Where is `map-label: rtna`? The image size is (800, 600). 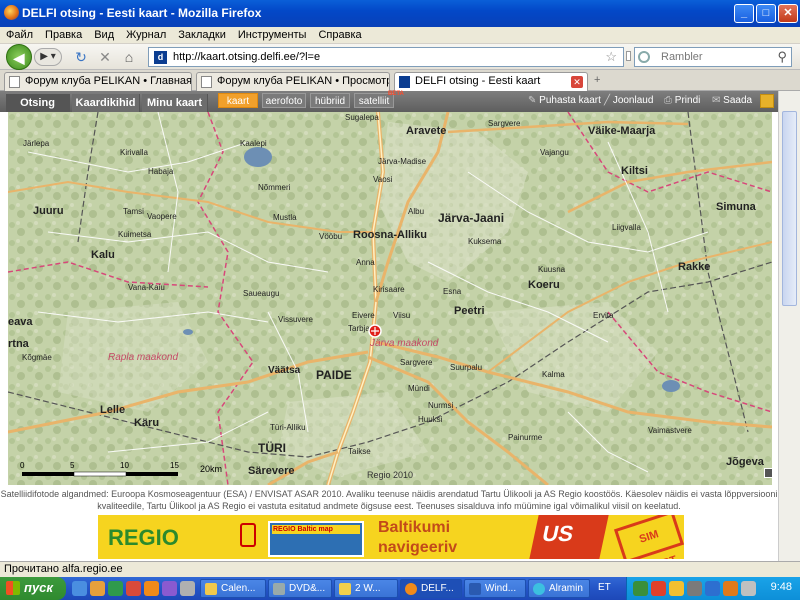 map-label: rtna is located at coordinates (19, 344).